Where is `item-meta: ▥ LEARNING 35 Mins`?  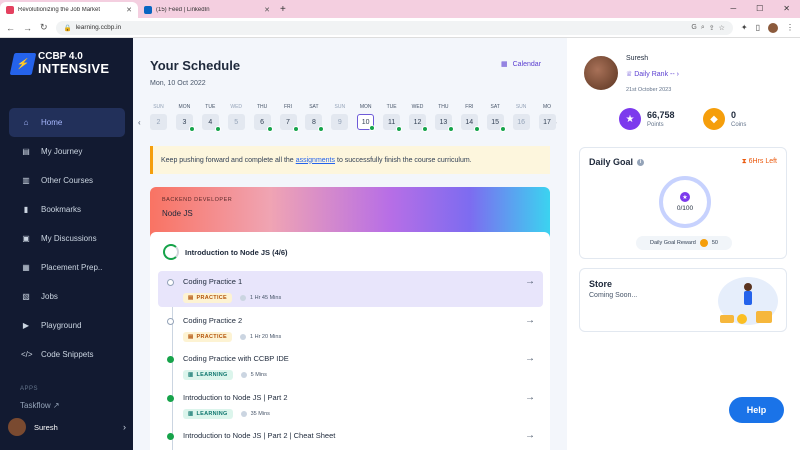 item-meta: ▥ LEARNING 35 Mins is located at coordinates (357, 413).